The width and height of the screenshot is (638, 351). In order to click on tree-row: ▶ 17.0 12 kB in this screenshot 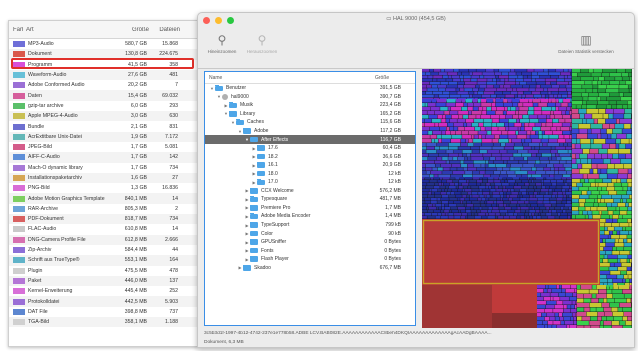, I will do `click(310, 182)`.